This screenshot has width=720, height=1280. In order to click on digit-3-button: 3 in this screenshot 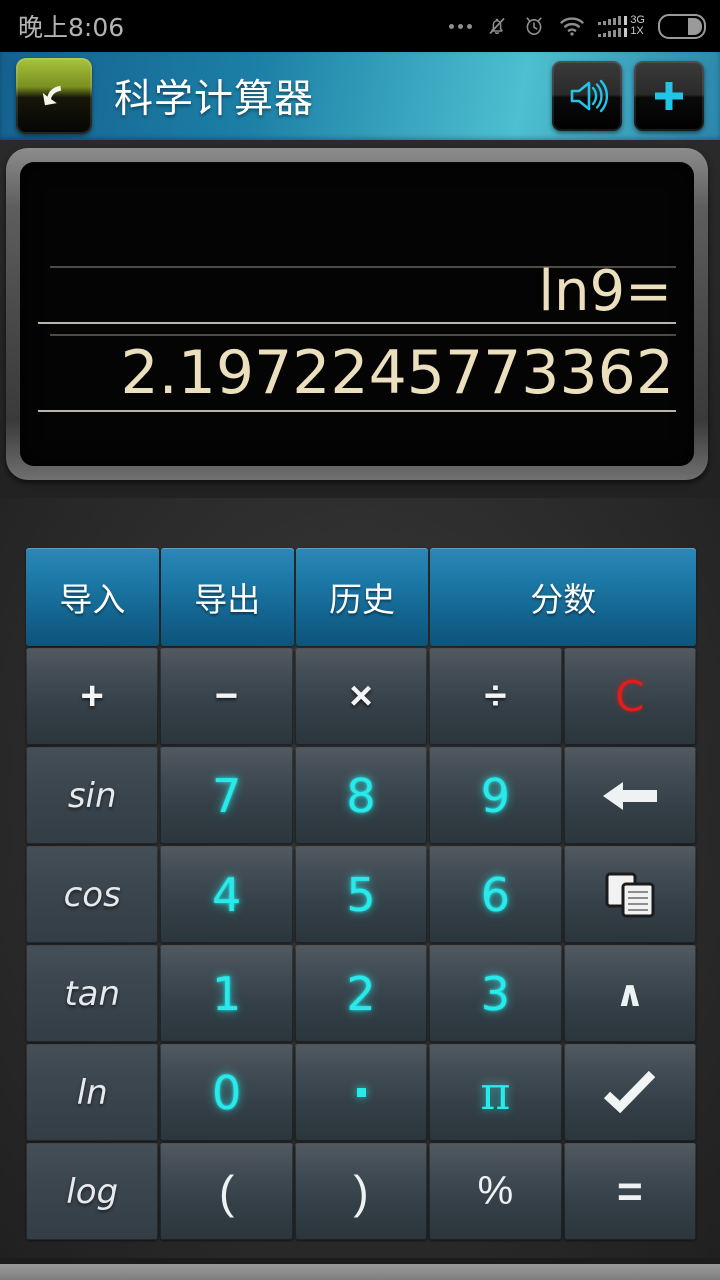, I will do `click(495, 993)`.